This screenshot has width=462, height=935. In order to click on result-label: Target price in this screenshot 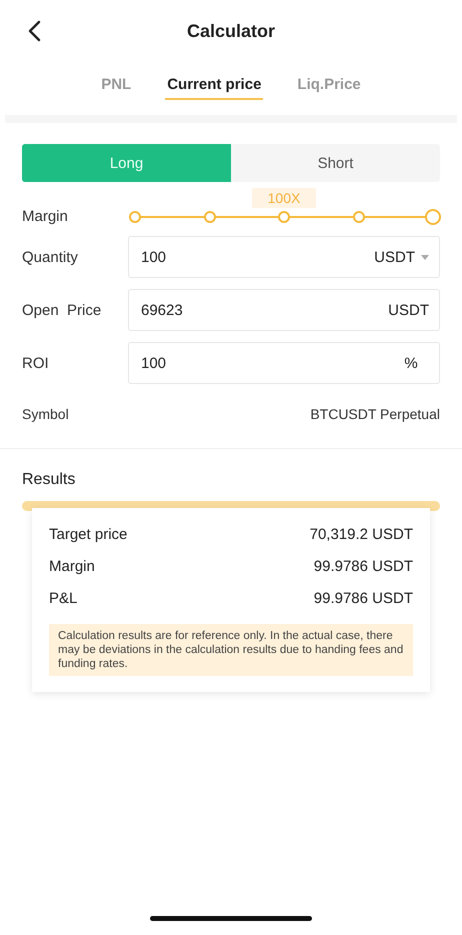, I will do `click(88, 534)`.